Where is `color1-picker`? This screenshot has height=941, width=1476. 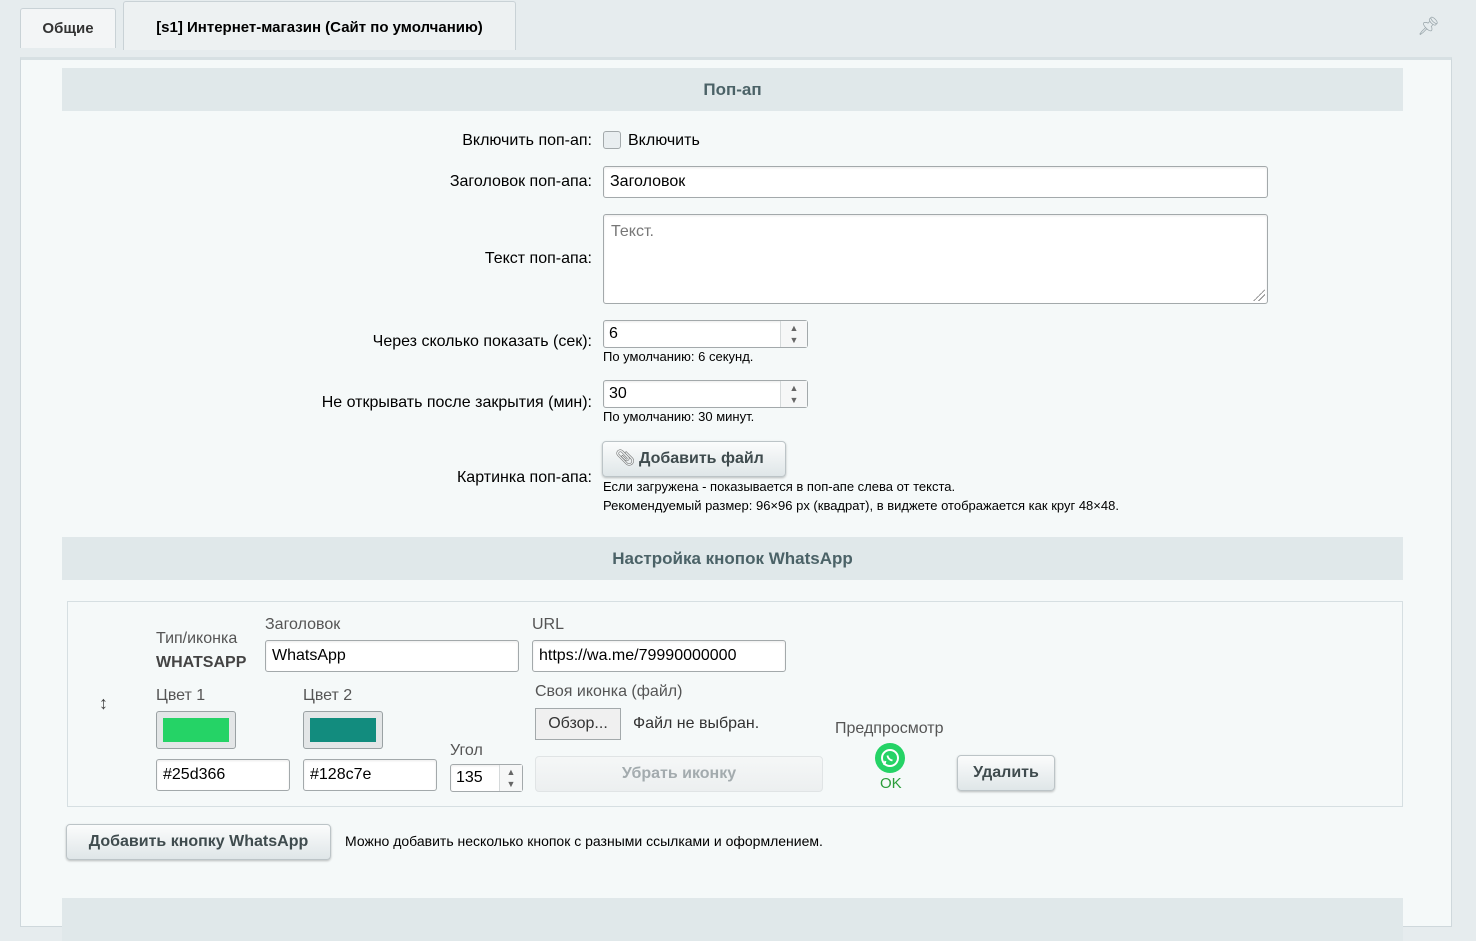 color1-picker is located at coordinates (196, 730).